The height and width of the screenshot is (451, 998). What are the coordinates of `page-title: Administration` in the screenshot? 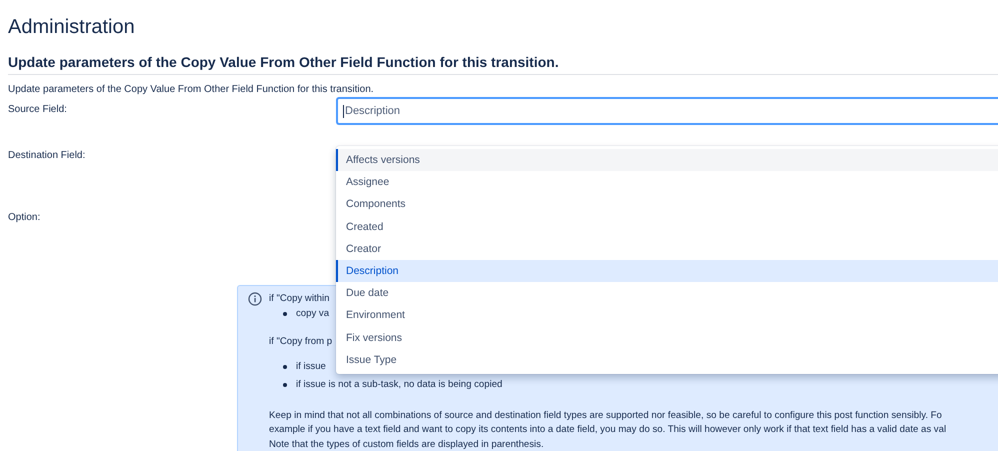 It's located at (72, 27).